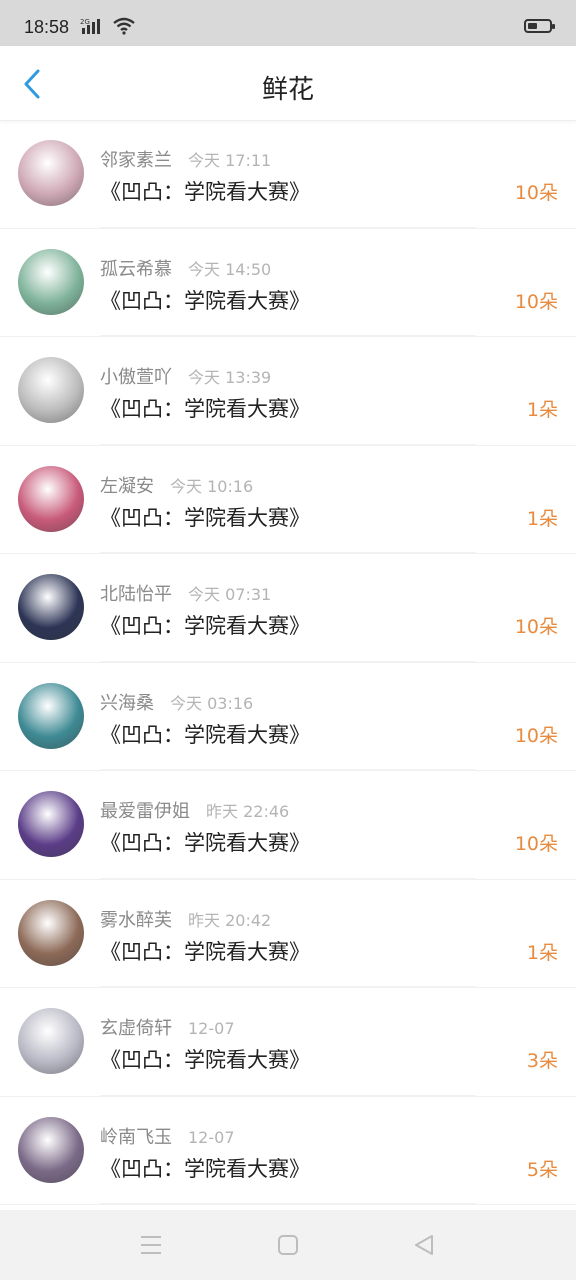 The image size is (576, 1280). Describe the element at coordinates (185, 159) in the screenshot. I see `user-name-line: 邻家素兰 今天 17:11` at that location.